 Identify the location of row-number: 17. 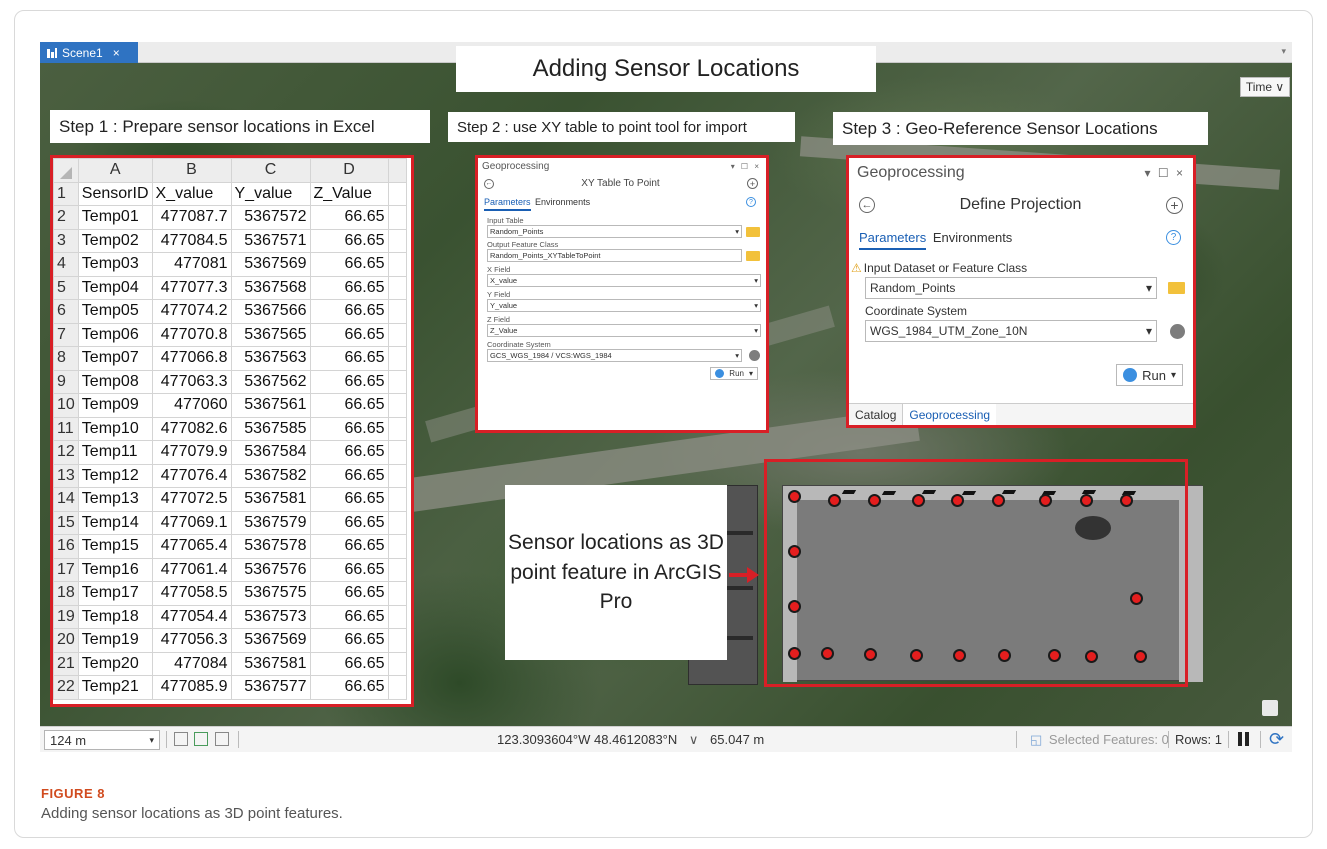
(66, 569).